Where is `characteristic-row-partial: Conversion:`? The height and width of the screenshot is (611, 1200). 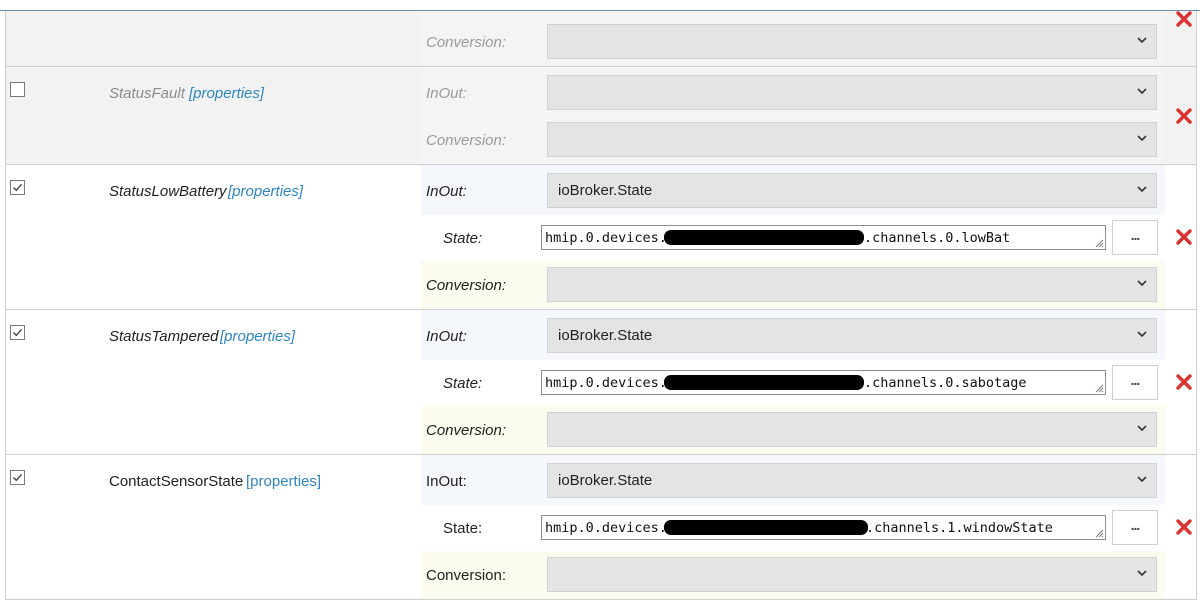
characteristic-row-partial: Conversion: is located at coordinates (601, 39).